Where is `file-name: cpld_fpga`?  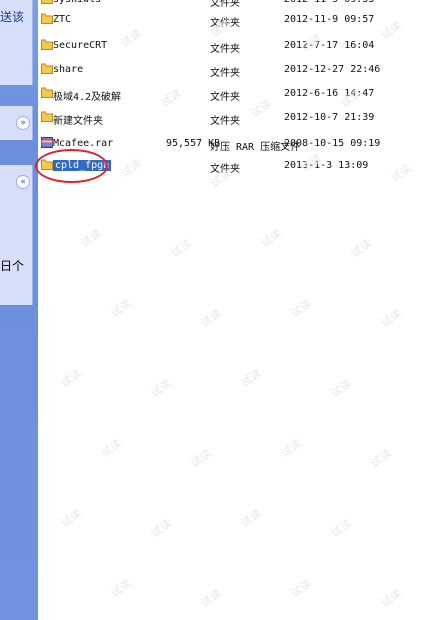 file-name: cpld_fpga is located at coordinates (82, 165).